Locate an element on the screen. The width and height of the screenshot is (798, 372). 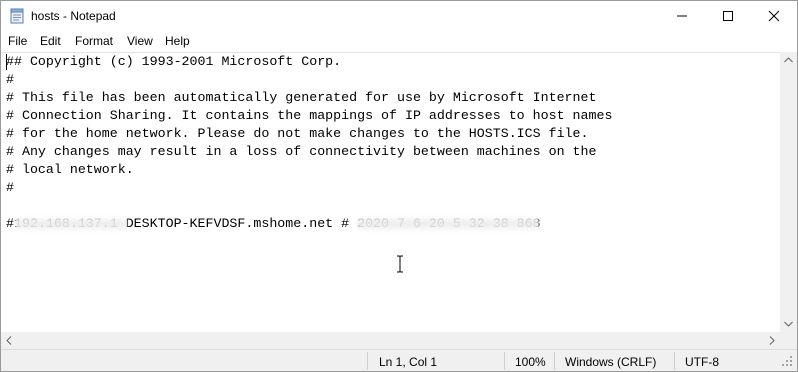
menu-format: Format is located at coordinates (94, 41).